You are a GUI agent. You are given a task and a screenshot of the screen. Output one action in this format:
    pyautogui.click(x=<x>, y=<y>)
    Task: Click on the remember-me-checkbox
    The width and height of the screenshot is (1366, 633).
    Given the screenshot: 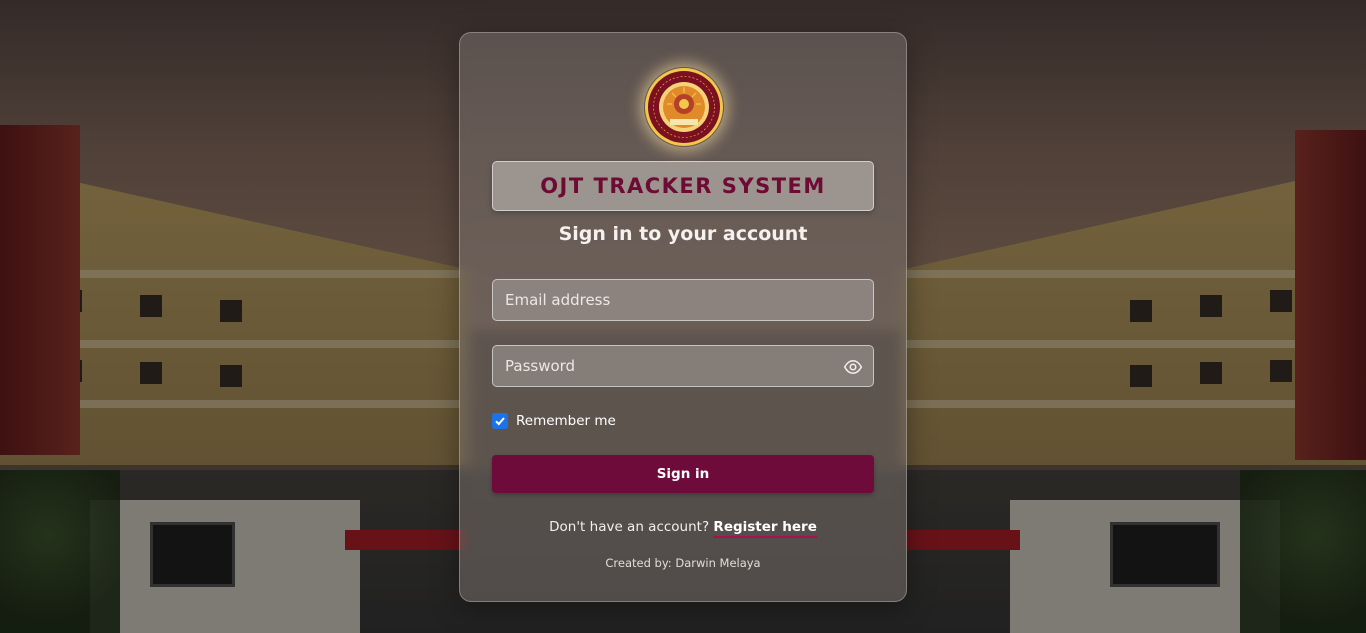 What is the action you would take?
    pyautogui.click(x=500, y=421)
    